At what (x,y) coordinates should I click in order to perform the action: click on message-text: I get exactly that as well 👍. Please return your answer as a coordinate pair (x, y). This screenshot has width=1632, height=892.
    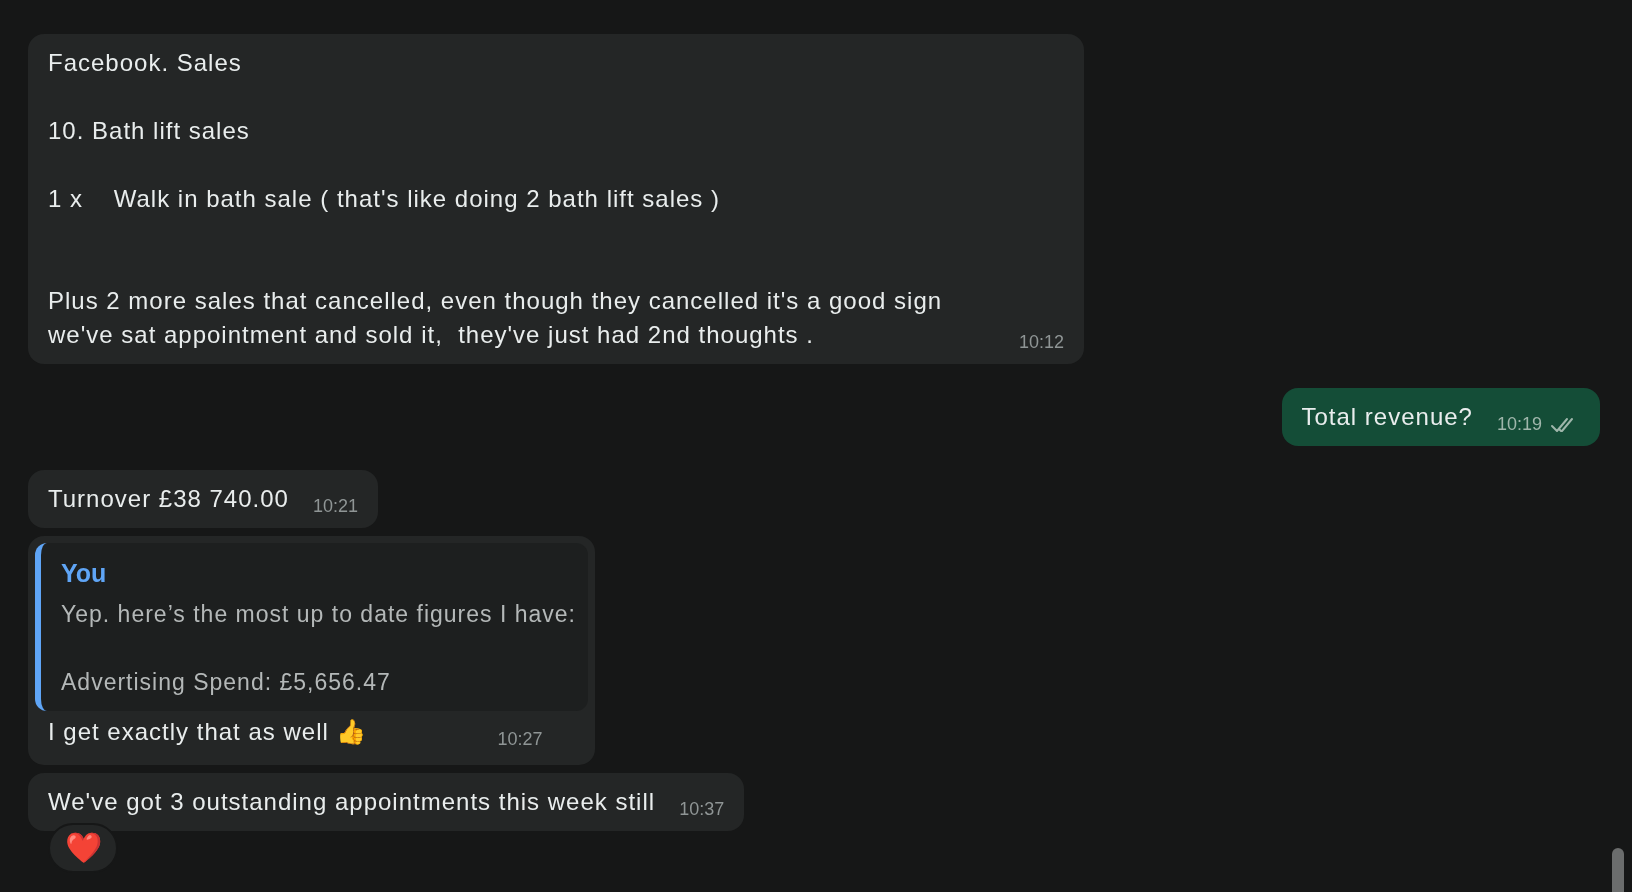
    Looking at the image, I should click on (208, 731).